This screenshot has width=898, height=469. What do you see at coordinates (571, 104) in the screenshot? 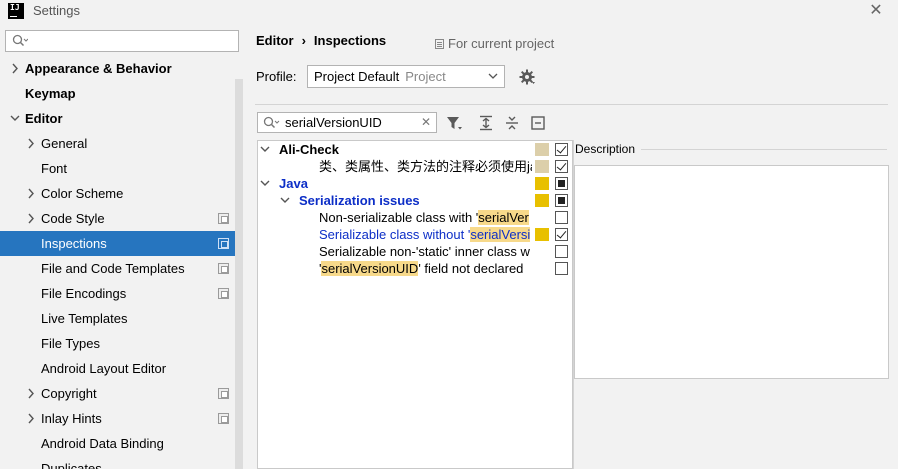
I see `separator` at bounding box center [571, 104].